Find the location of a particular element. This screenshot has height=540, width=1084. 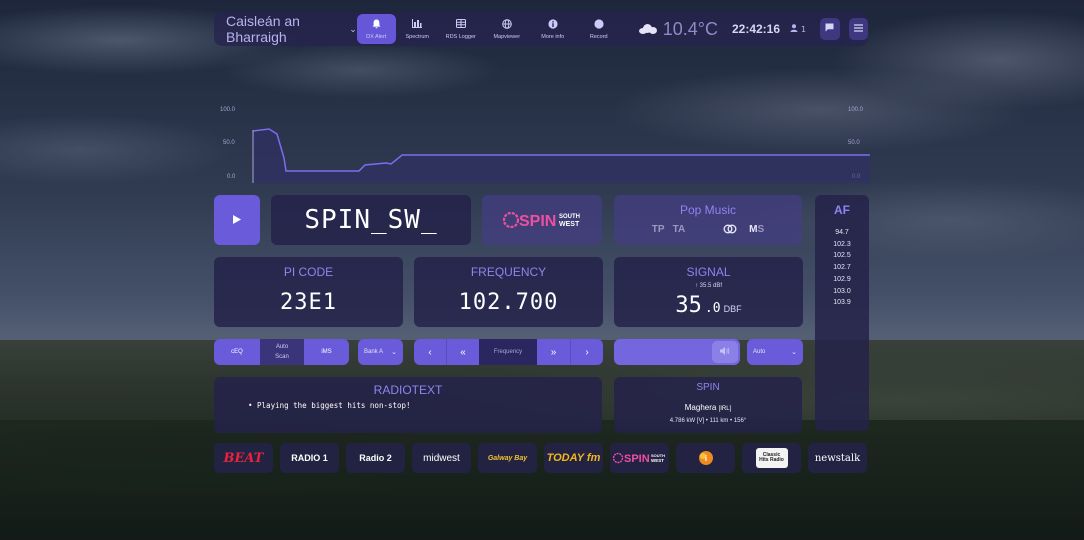

antenna-select: Auto ⌄ is located at coordinates (775, 352).